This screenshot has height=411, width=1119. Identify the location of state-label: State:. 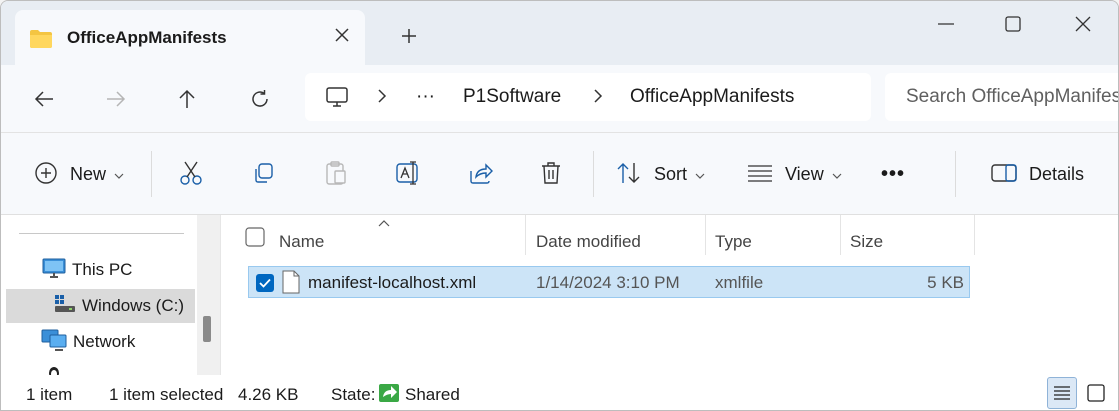
(353, 394).